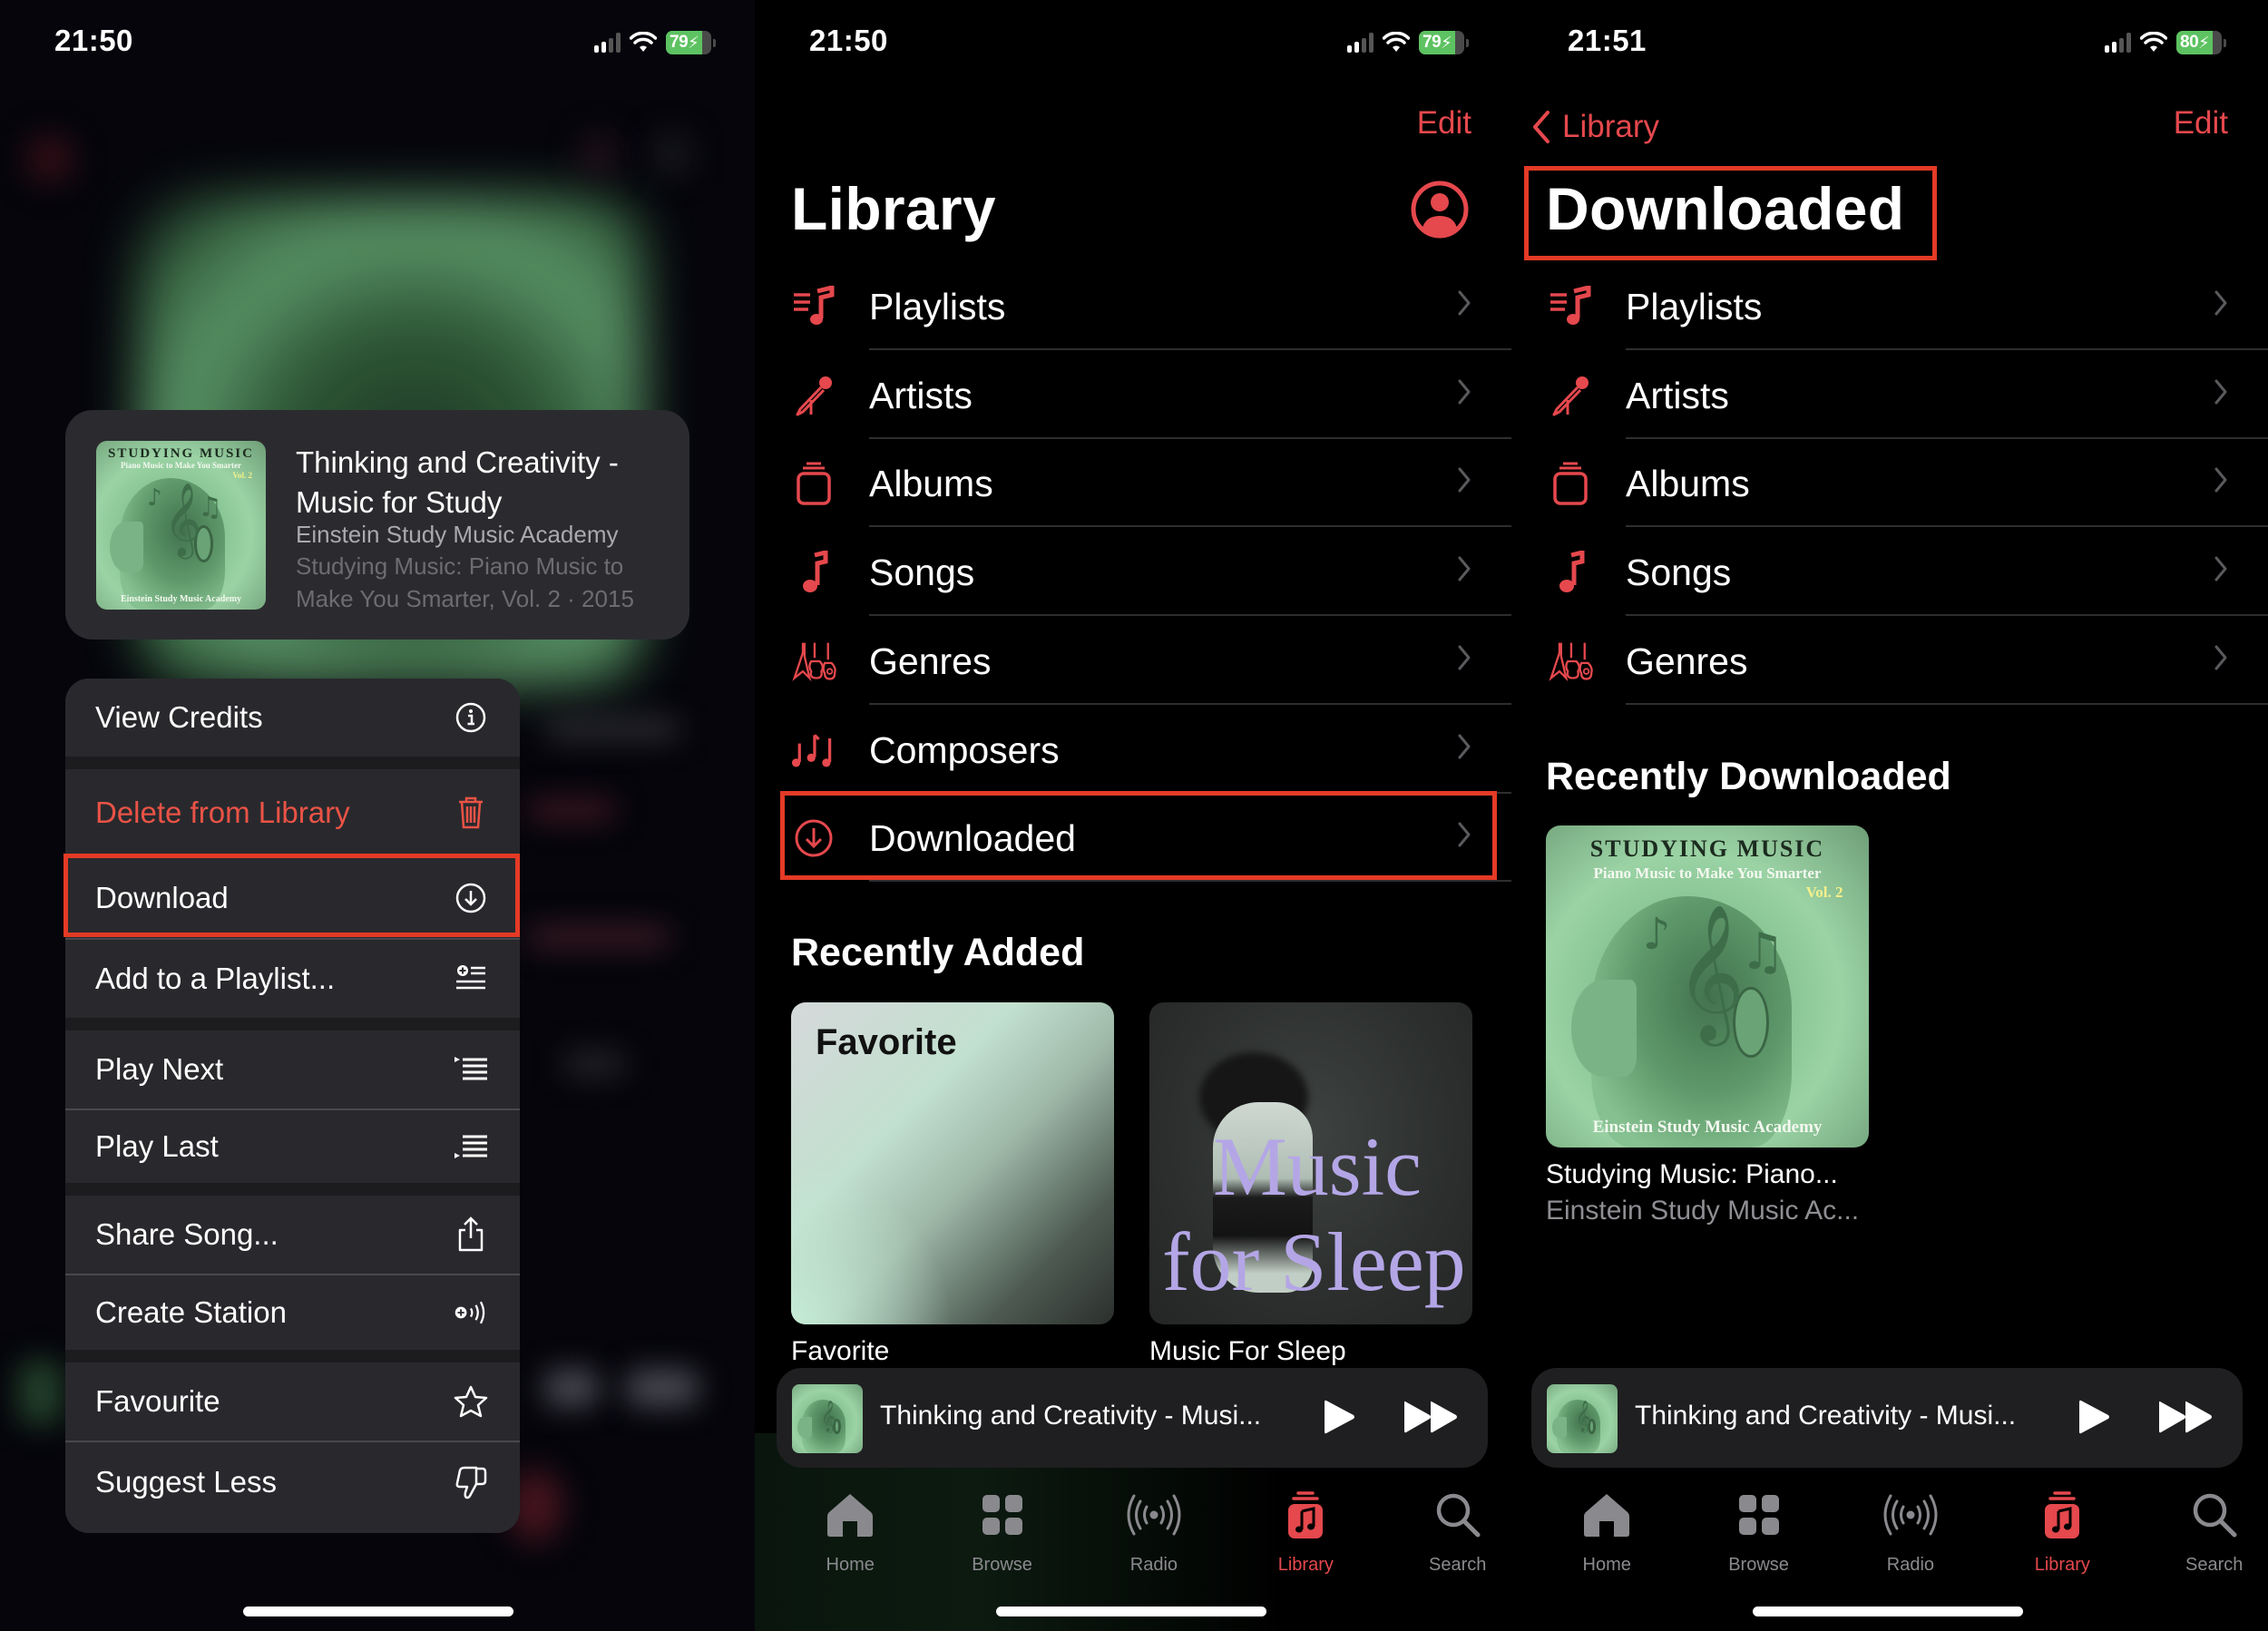  Describe the element at coordinates (1607, 40) in the screenshot. I see `status-time: 21:51` at that location.